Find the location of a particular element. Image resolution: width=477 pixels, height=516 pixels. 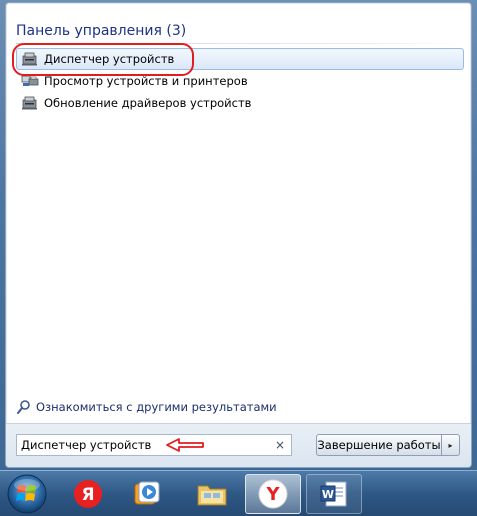

start-orb is located at coordinates (27, 494).